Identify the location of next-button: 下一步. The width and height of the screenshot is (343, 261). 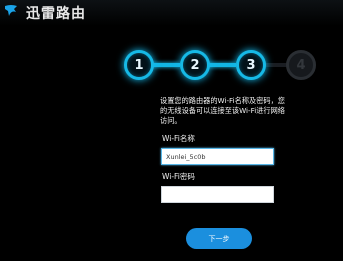
(219, 238).